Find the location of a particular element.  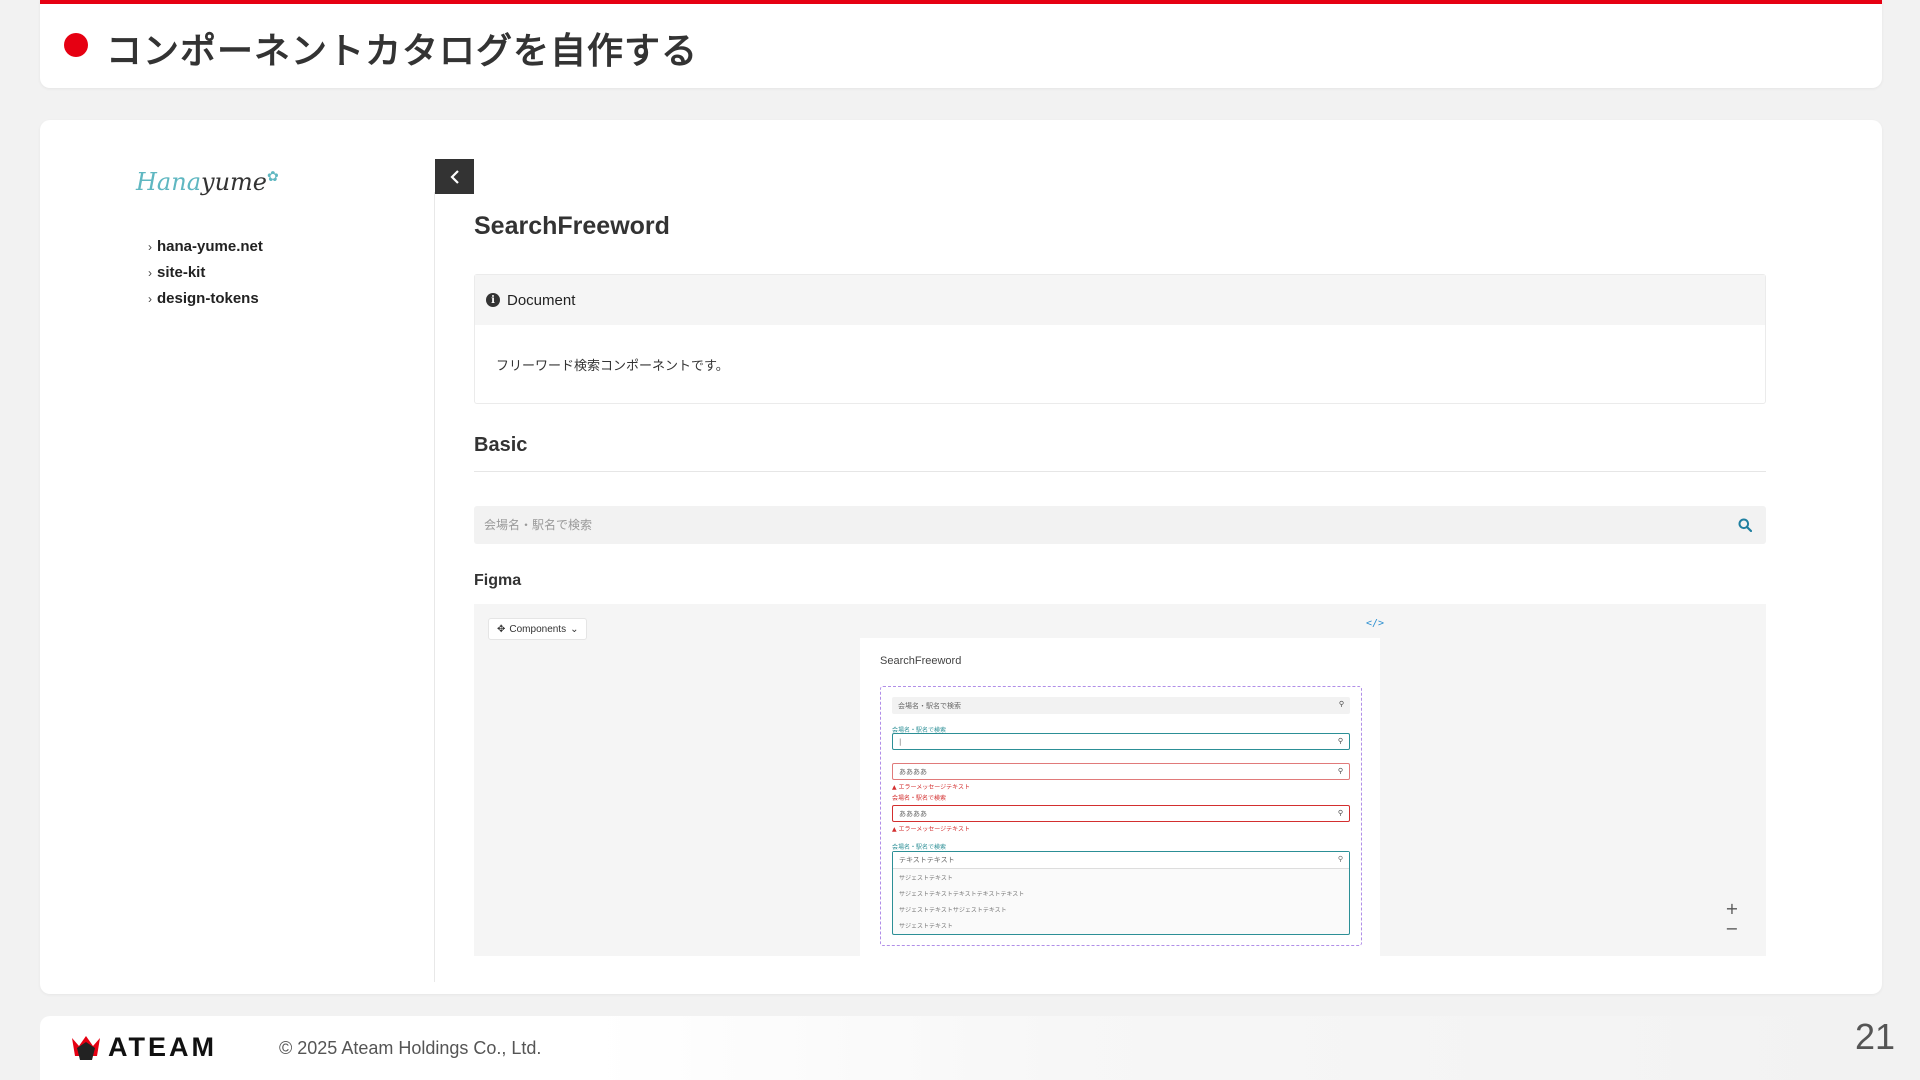

code-icon: </> is located at coordinates (1375, 623).